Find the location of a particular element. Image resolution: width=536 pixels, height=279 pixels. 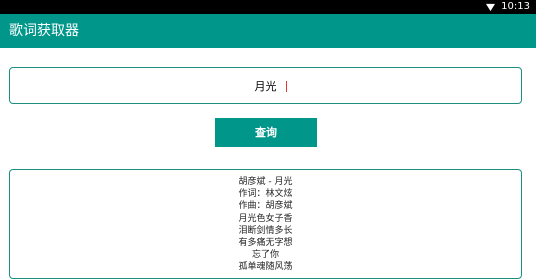

lyrics-line: 月光色女子香 is located at coordinates (265, 218).